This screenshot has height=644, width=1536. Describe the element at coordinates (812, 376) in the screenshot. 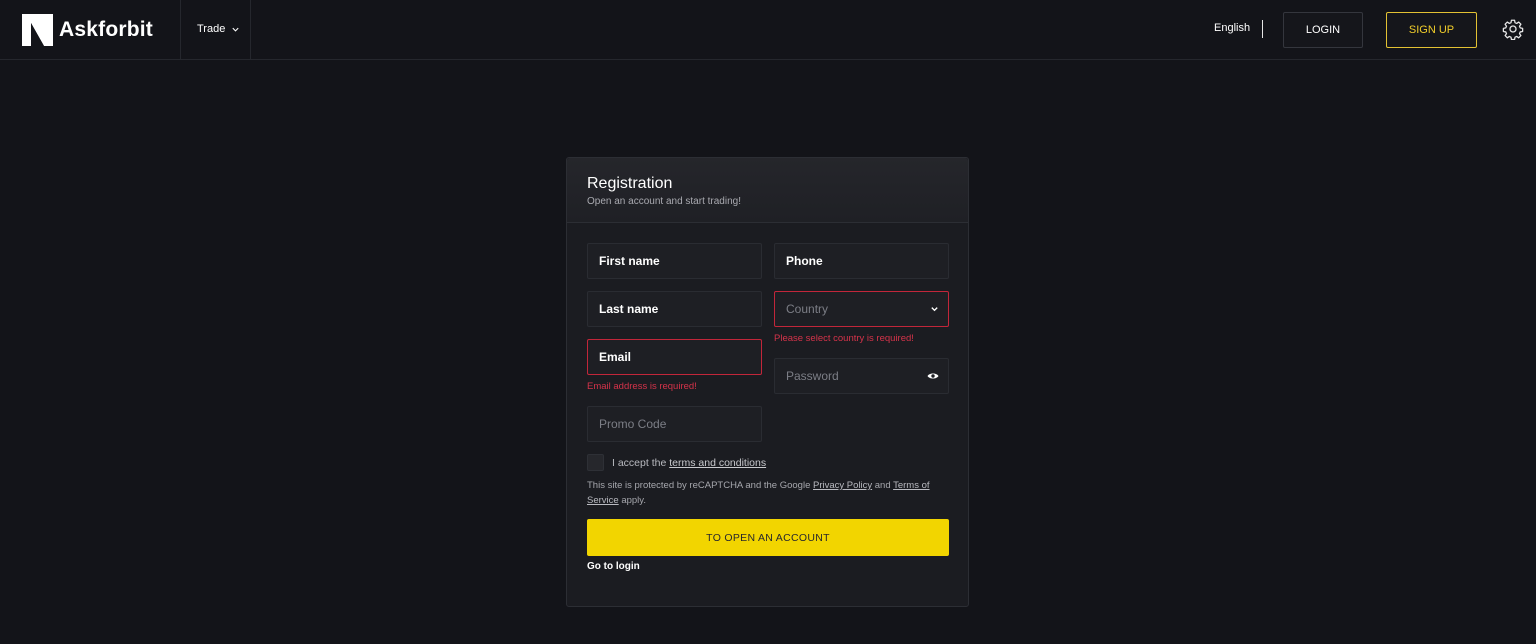

I see `password-placeholder: Password` at that location.